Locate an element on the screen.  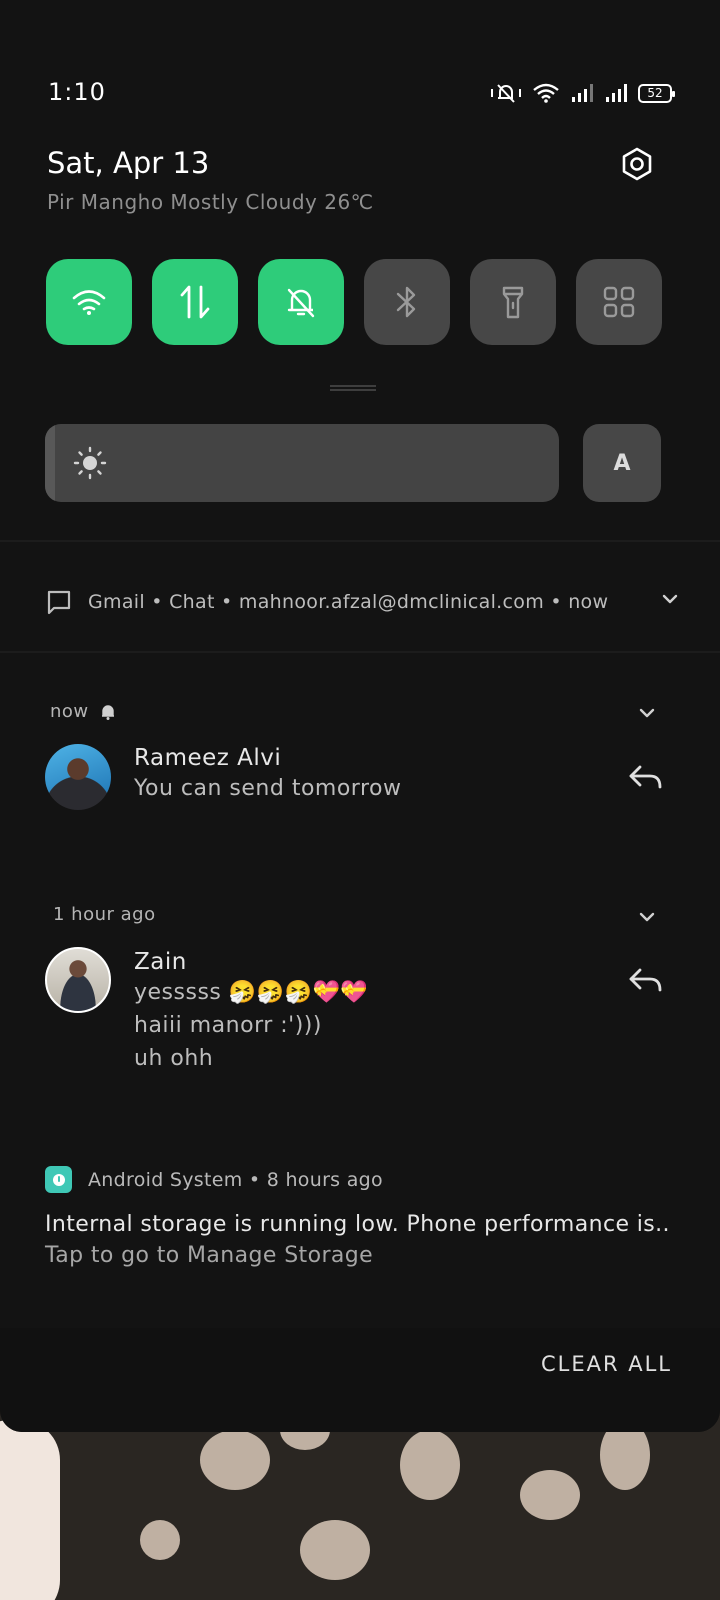
settings-button is located at coordinates (637, 164).